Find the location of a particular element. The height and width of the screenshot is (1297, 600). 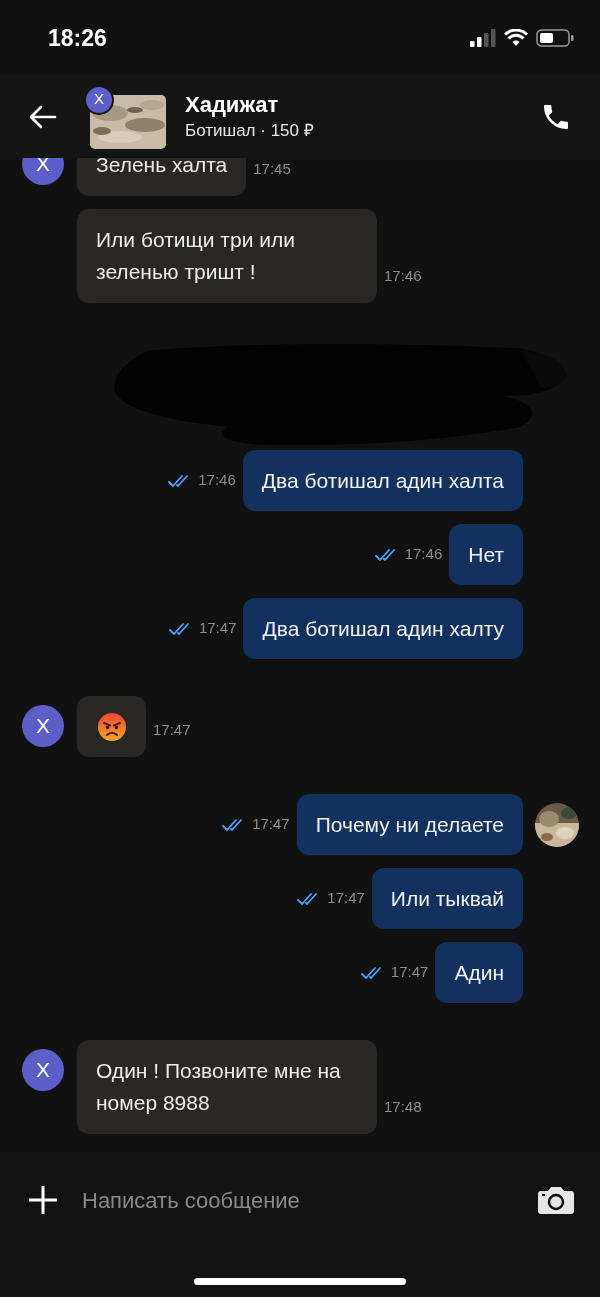

message-bubble: Адин is located at coordinates (479, 972).